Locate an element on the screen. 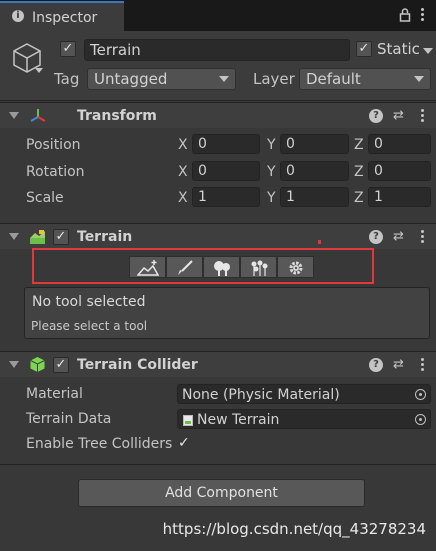 The image size is (436, 551). terrain-collider-header: ✓ Terrain Collider ? ⇄ is located at coordinates (218, 364).